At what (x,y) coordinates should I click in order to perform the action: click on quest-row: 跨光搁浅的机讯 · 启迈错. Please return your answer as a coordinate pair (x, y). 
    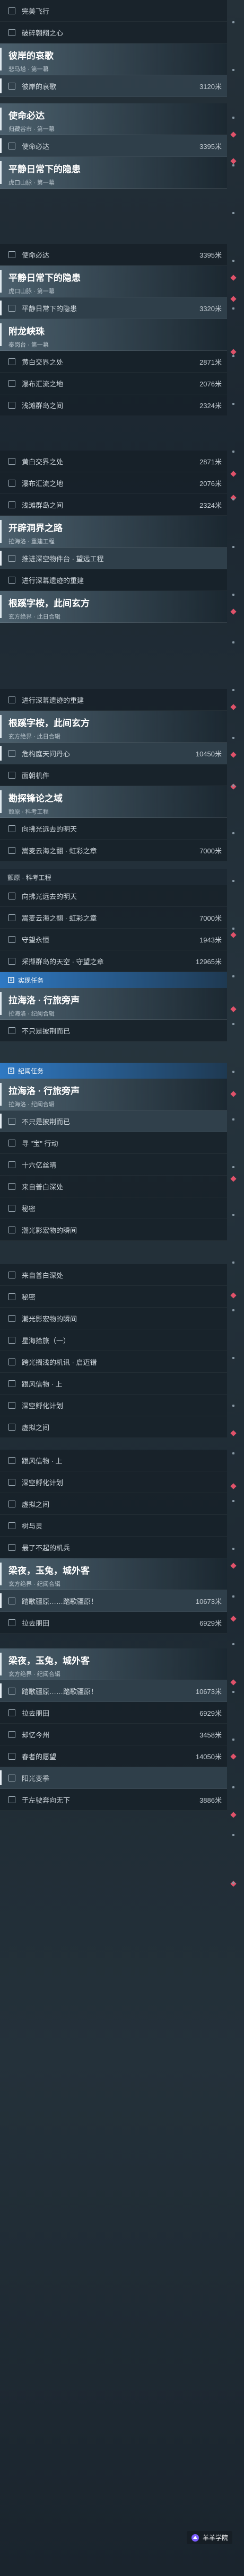
    Looking at the image, I should click on (114, 1362).